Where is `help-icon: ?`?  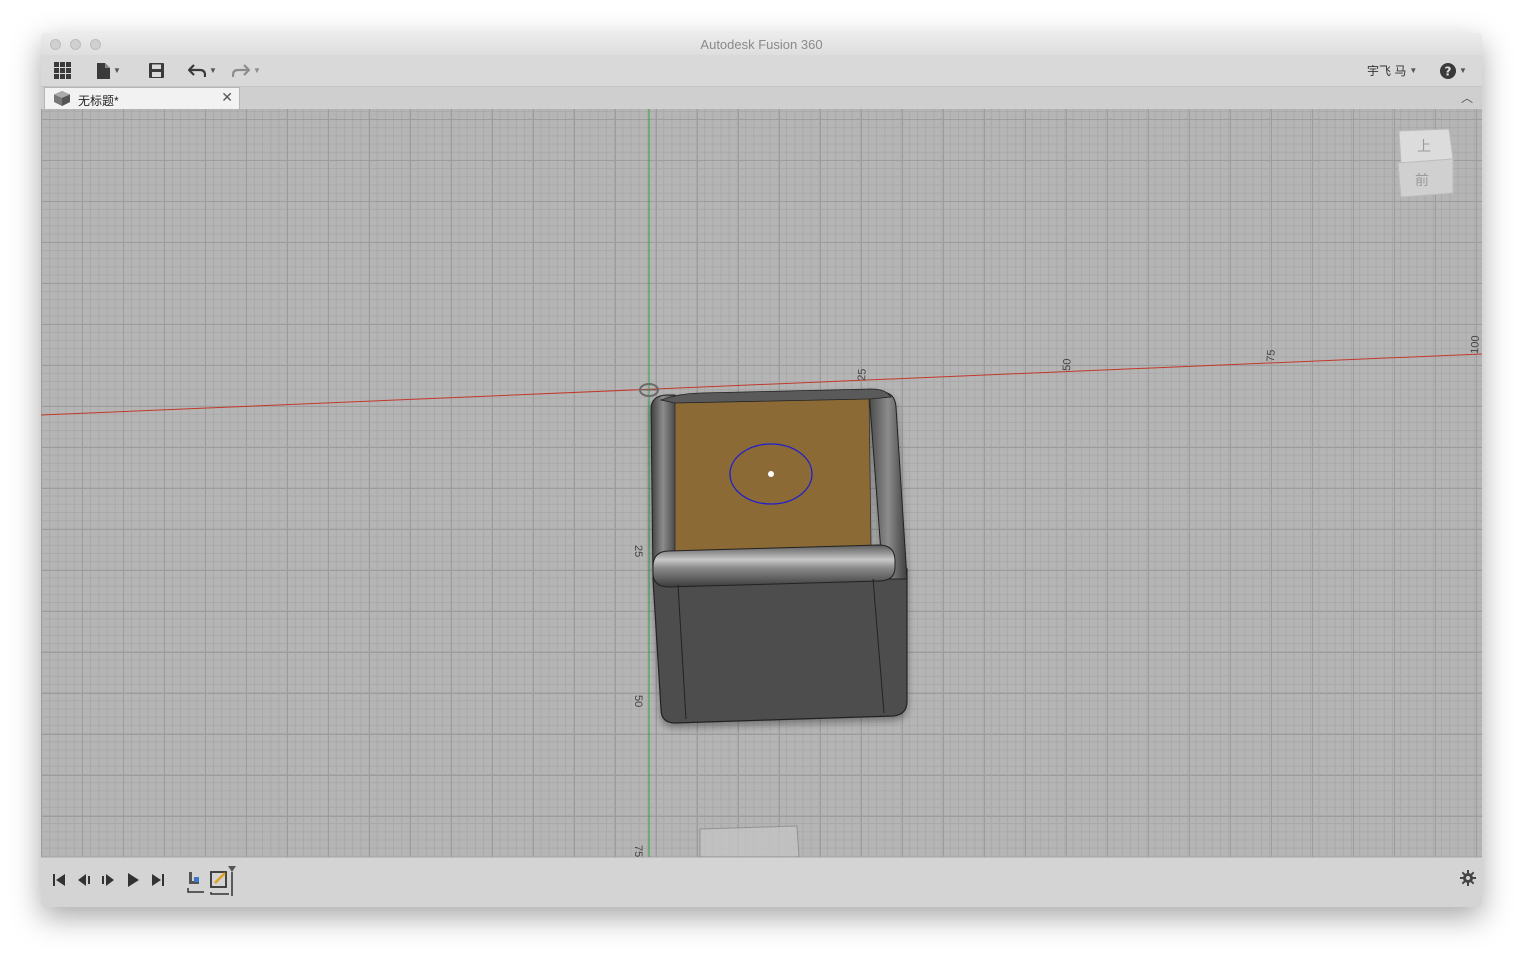
help-icon: ? is located at coordinates (1448, 70).